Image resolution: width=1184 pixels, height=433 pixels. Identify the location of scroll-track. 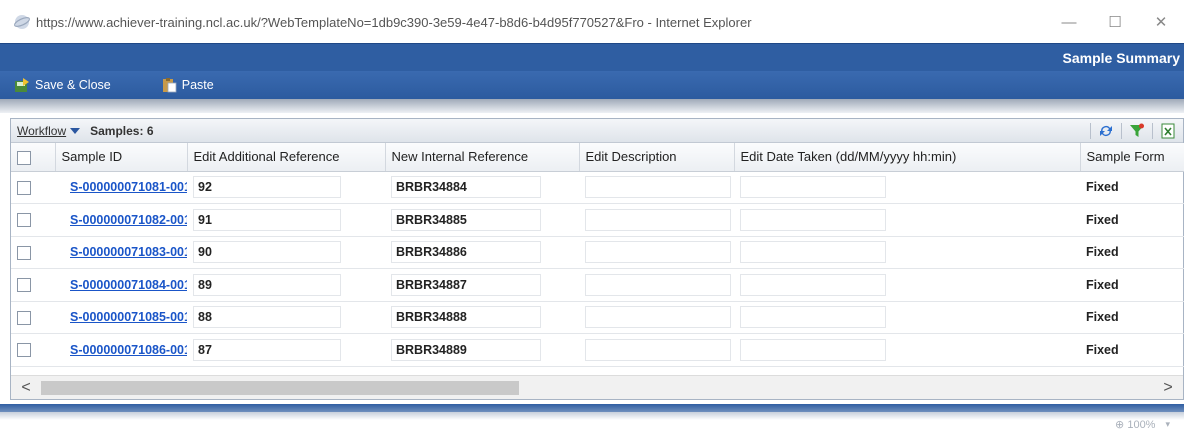
(597, 388).